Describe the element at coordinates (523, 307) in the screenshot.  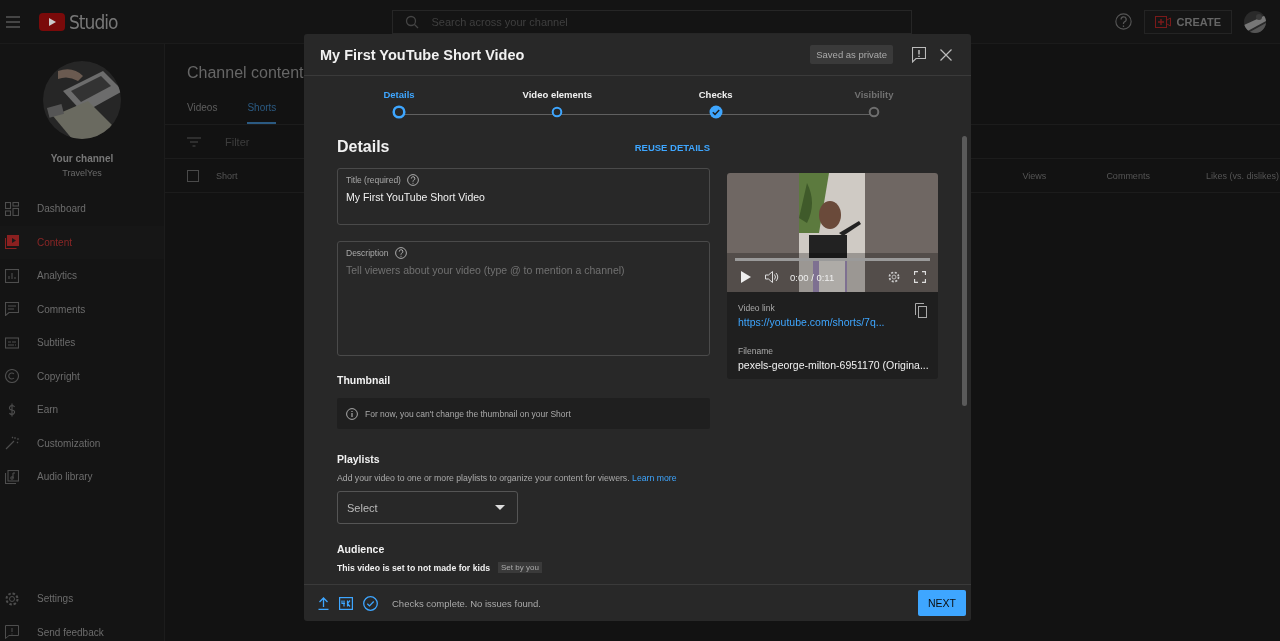
I see `description-input: Tell viewers about your video (type @ to mention a channel)` at that location.